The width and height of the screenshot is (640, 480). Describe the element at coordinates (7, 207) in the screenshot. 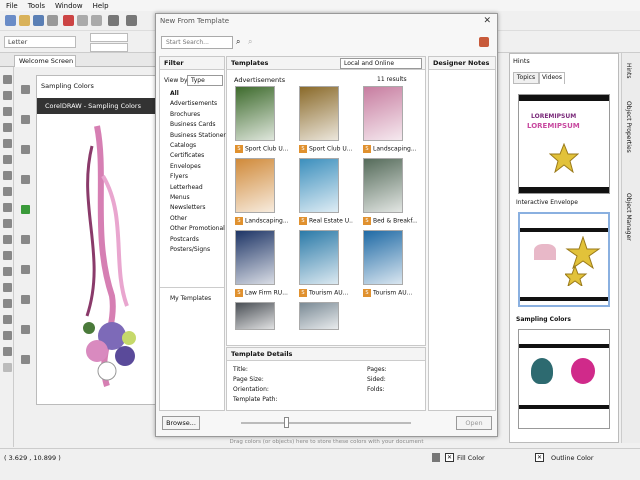

I see `polygon-tool-icon` at that location.